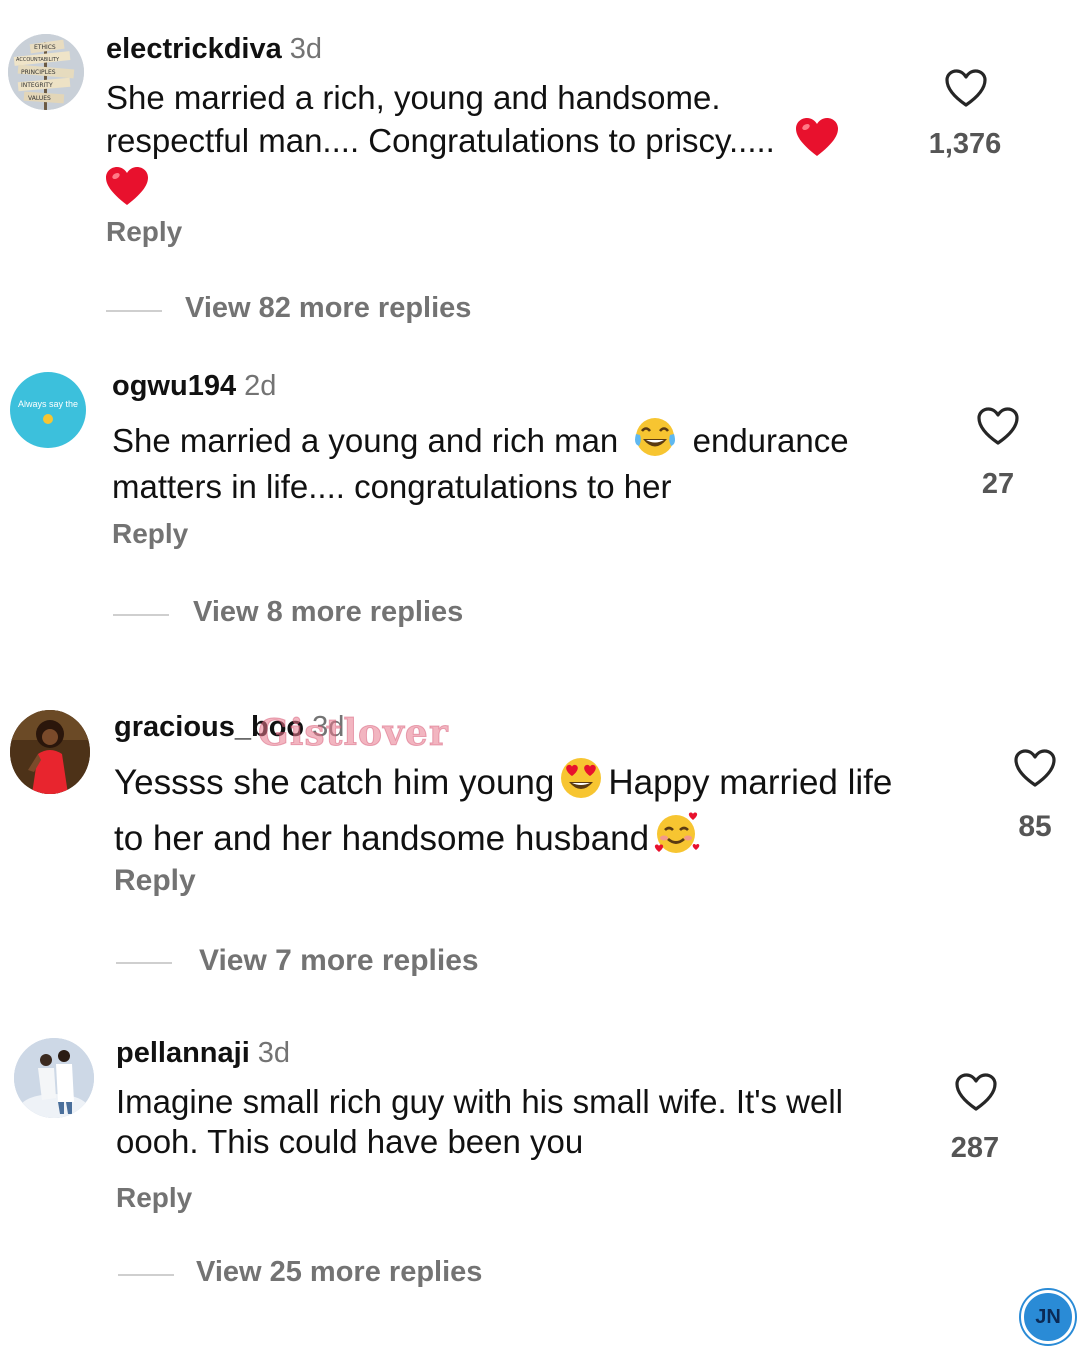  I want to click on view-more-replies-button: View 25 more replies, so click(339, 1272).